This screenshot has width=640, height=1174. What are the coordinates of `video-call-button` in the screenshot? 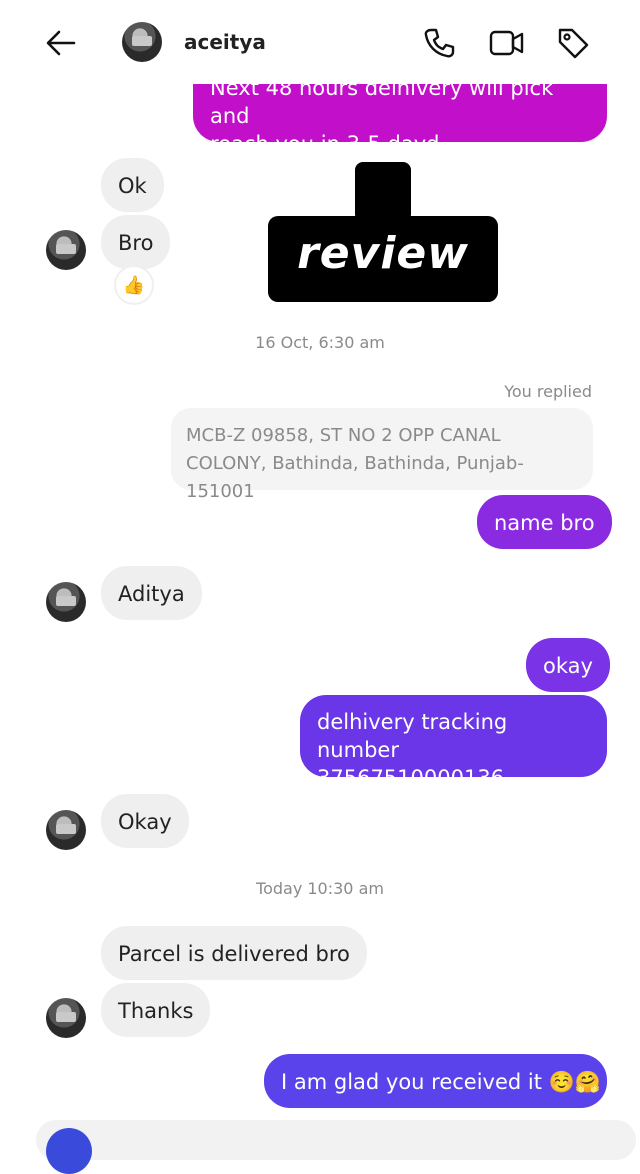 It's located at (507, 43).